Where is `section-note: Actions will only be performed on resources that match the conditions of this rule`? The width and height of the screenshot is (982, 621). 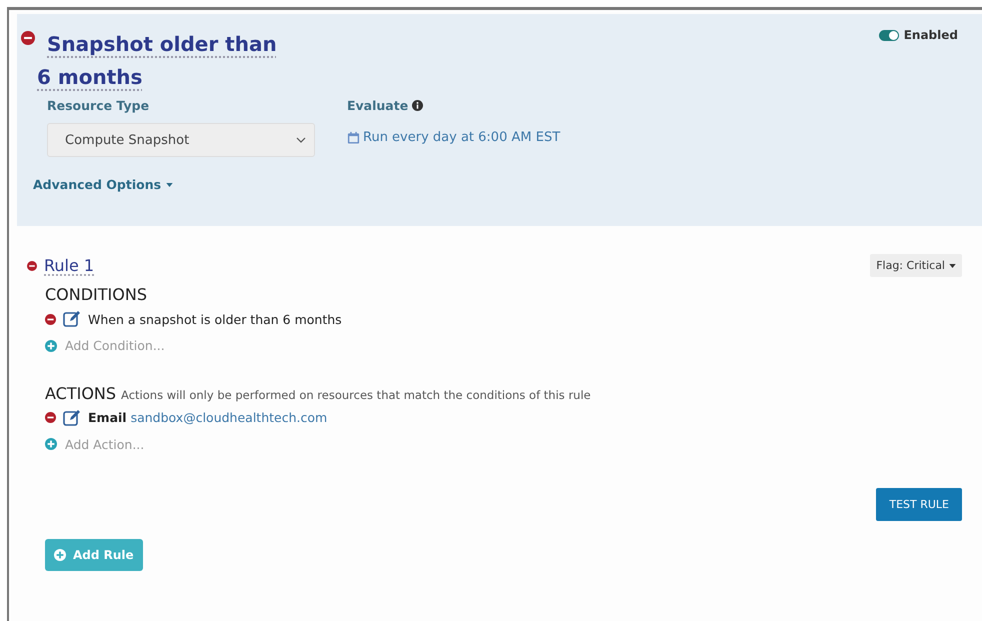
section-note: Actions will only be performed on resources that match the conditions of this rule is located at coordinates (356, 395).